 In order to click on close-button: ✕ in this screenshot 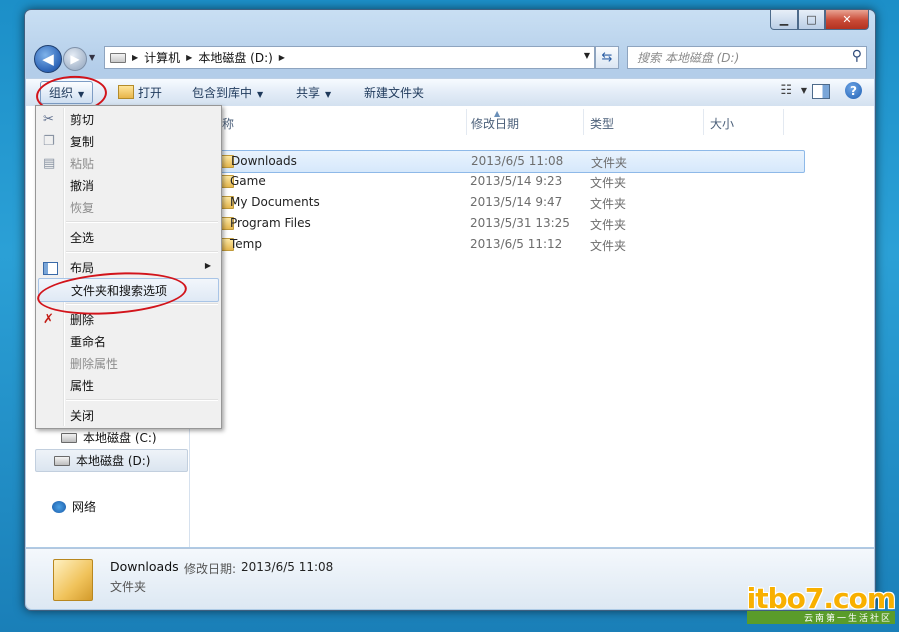, I will do `click(847, 20)`.